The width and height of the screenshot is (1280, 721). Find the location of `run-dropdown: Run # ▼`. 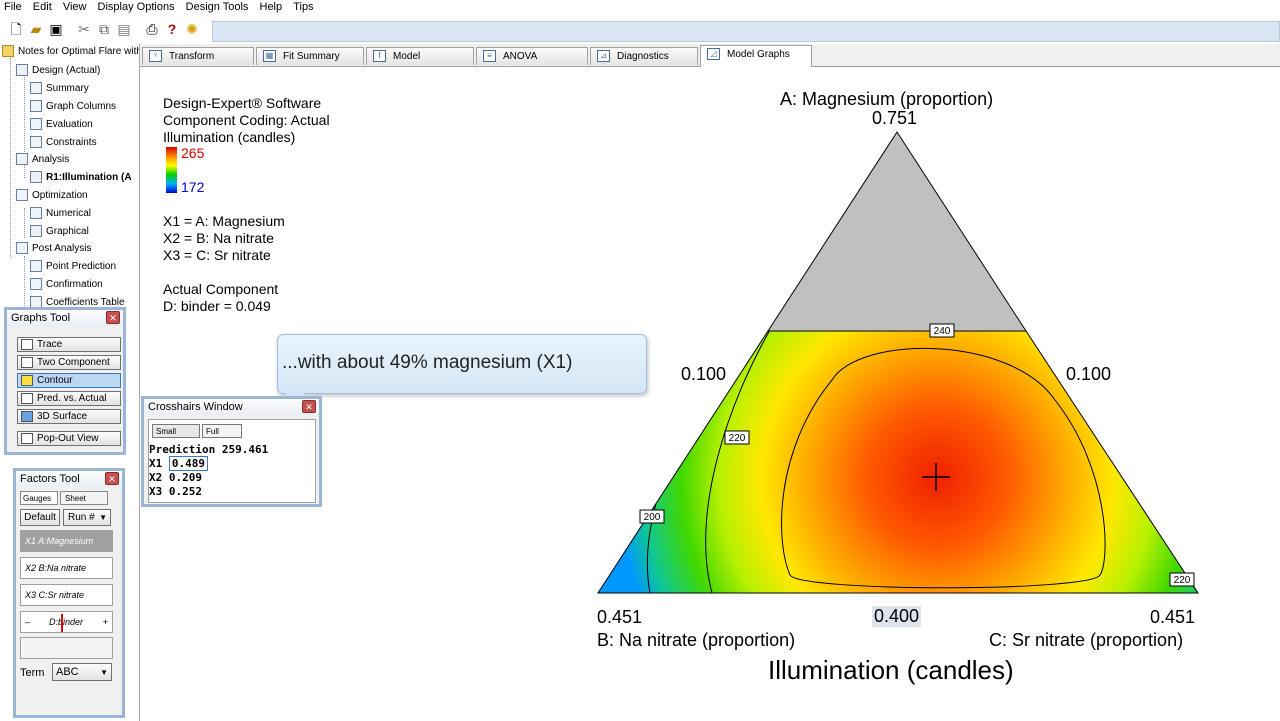

run-dropdown: Run # ▼ is located at coordinates (87, 517).